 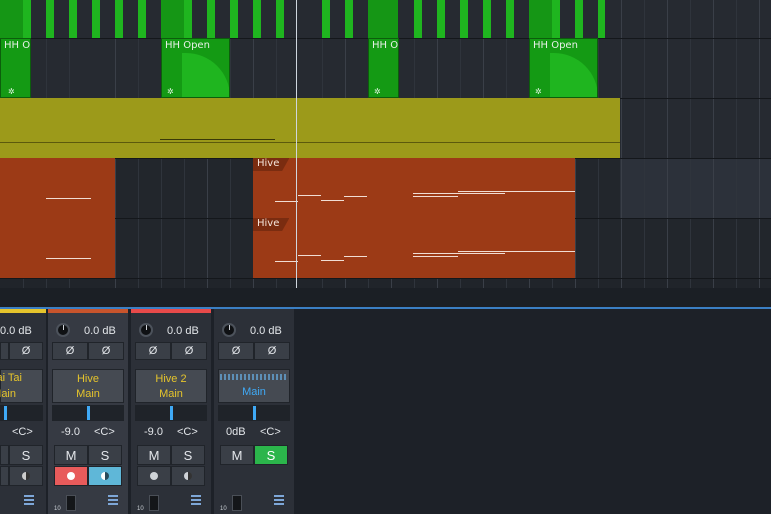 What do you see at coordinates (254, 386) in the screenshot?
I see `channel-name-box: Main` at bounding box center [254, 386].